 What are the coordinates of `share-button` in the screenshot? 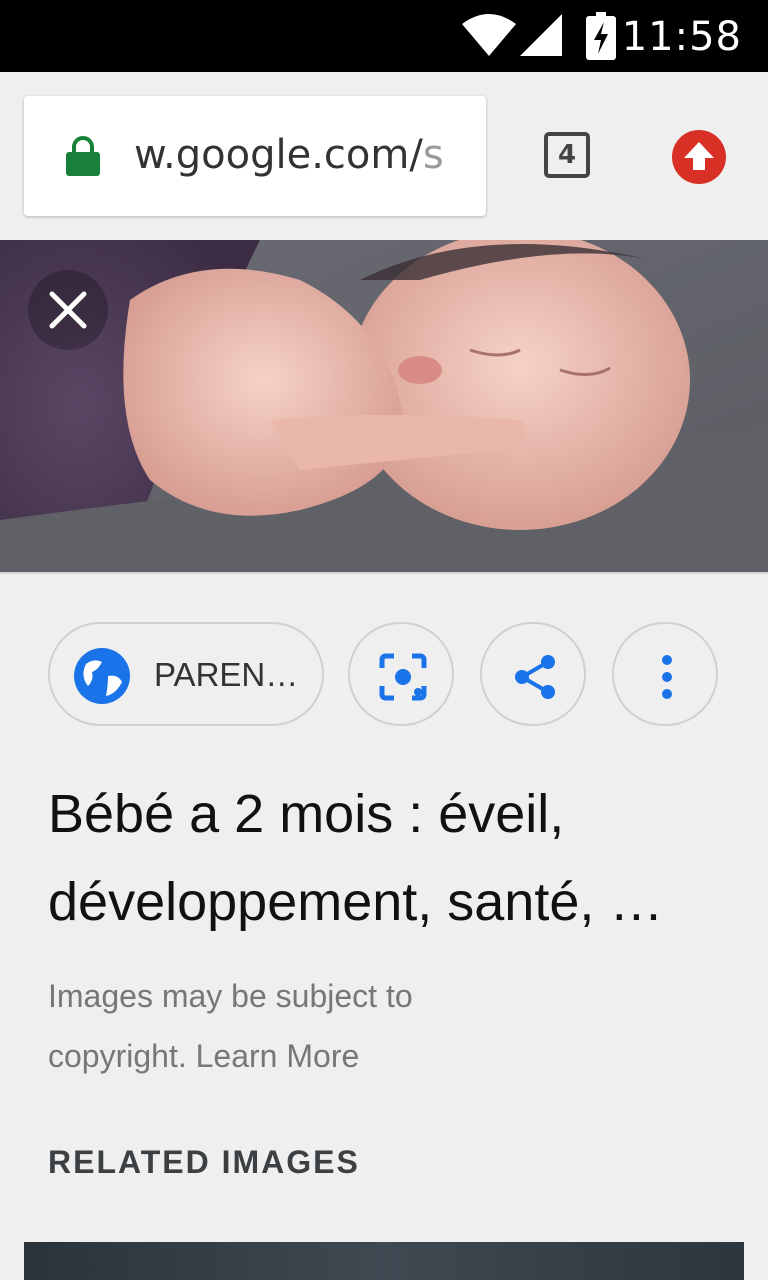 It's located at (533, 674).